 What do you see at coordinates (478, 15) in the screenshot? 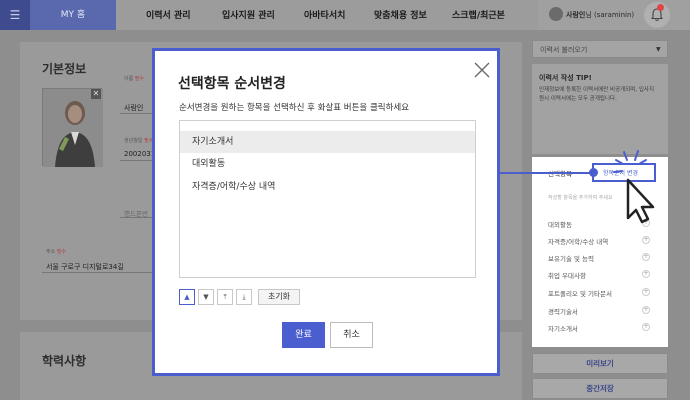
I see `nav-item-scrap: 스크랩/최근본` at bounding box center [478, 15].